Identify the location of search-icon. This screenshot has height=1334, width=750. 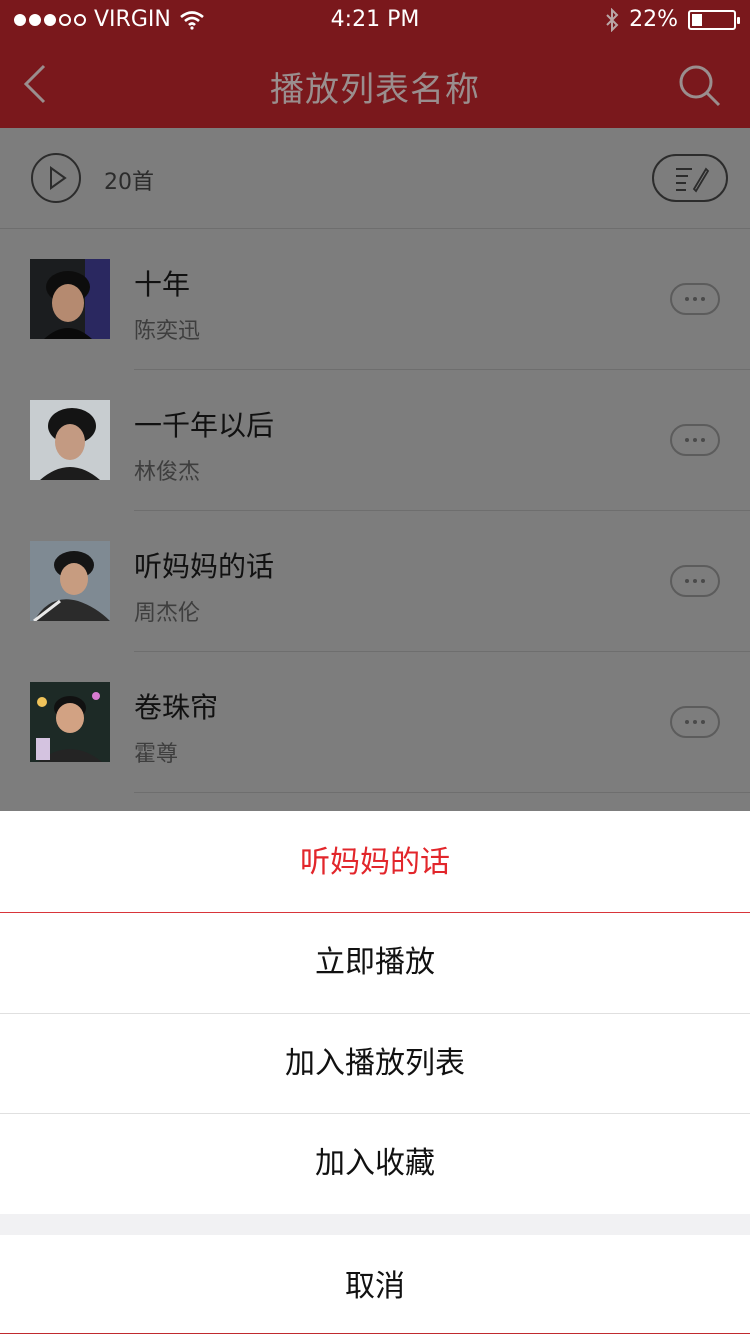
(700, 86).